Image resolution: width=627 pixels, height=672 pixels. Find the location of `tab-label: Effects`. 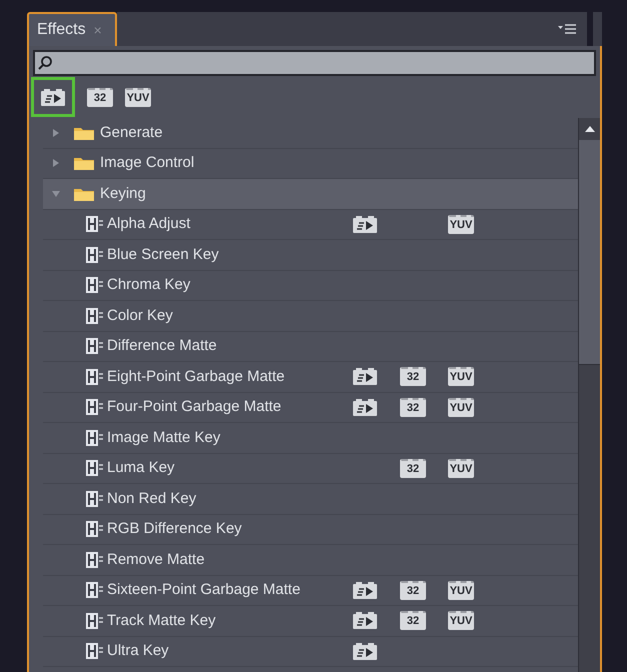

tab-label: Effects is located at coordinates (61, 30).